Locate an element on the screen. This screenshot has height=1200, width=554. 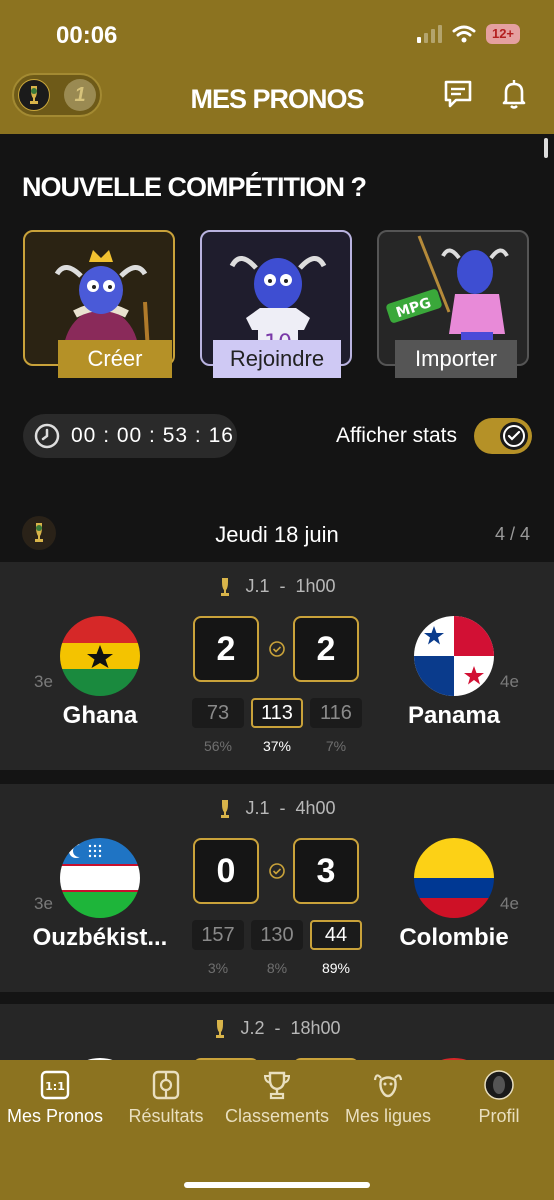
tab-label: Mes Pronos is located at coordinates (55, 1116).